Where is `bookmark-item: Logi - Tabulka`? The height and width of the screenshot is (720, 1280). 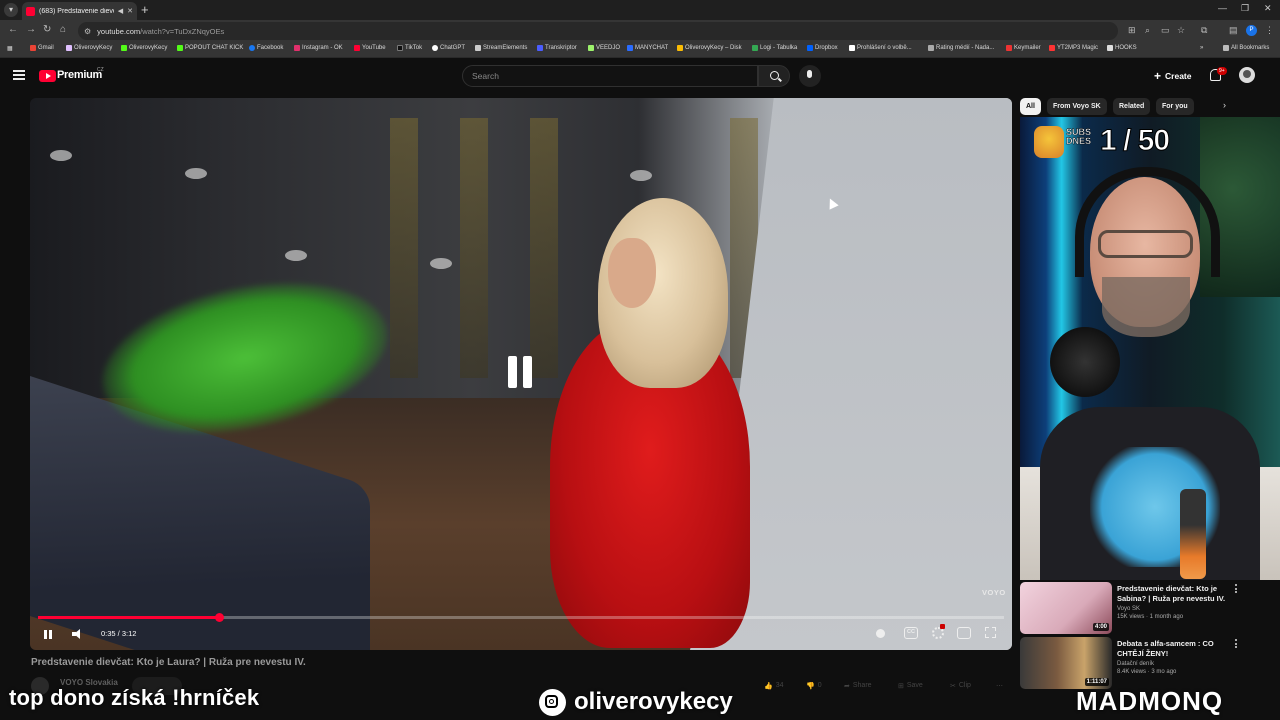 bookmark-item: Logi - Tabulka is located at coordinates (774, 48).